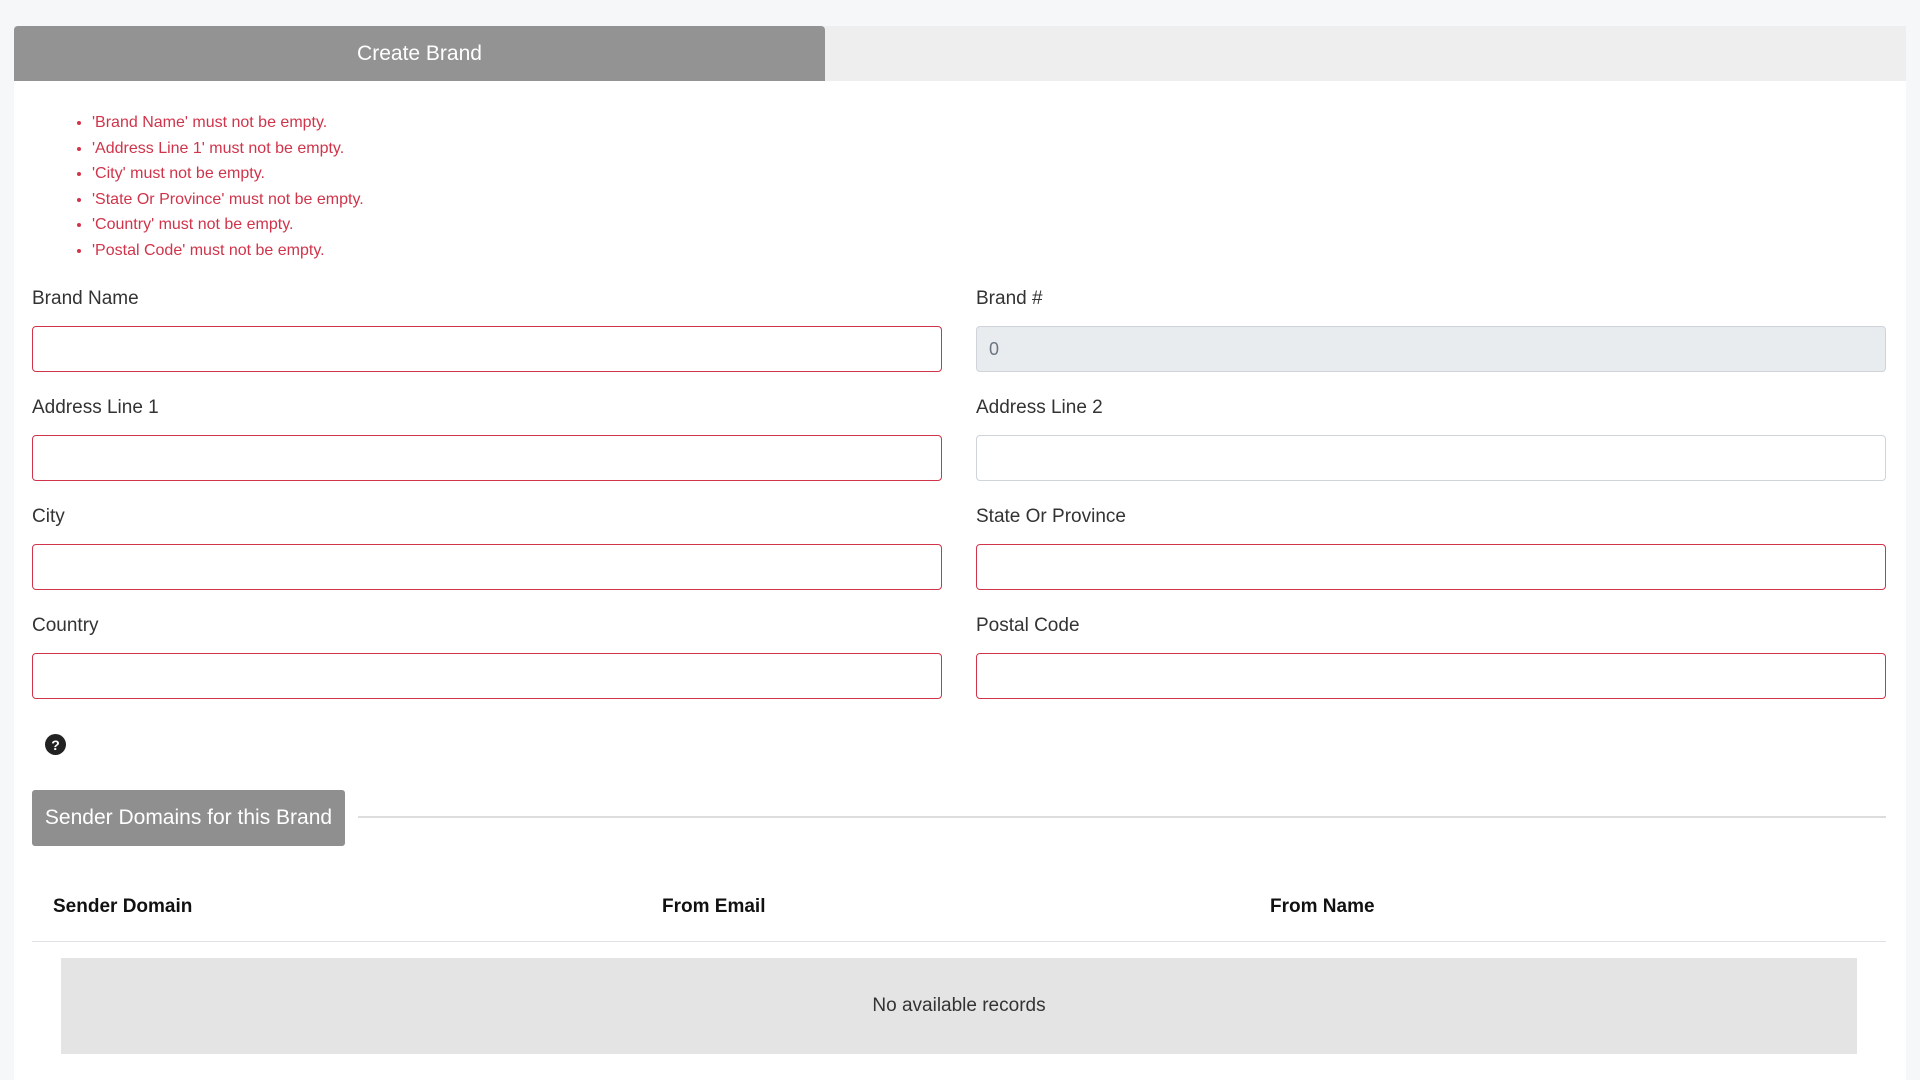 Image resolution: width=1920 pixels, height=1080 pixels. What do you see at coordinates (419, 53) in the screenshot?
I see `tab-create-brand: Create Brand` at bounding box center [419, 53].